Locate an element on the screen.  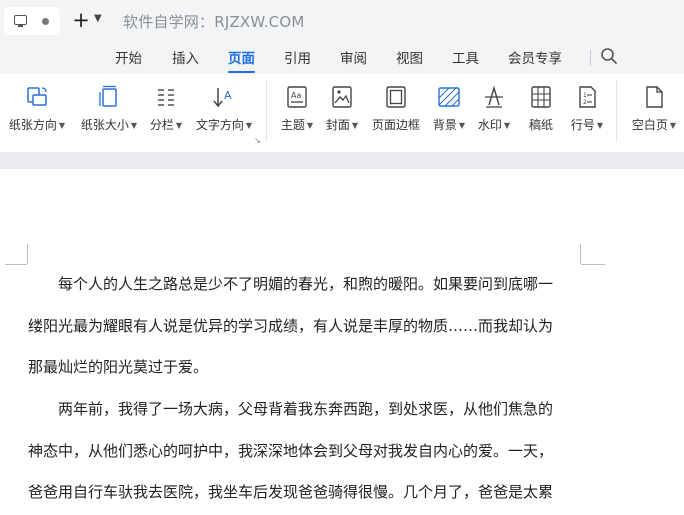
blank-page-icon is located at coordinates (654, 97).